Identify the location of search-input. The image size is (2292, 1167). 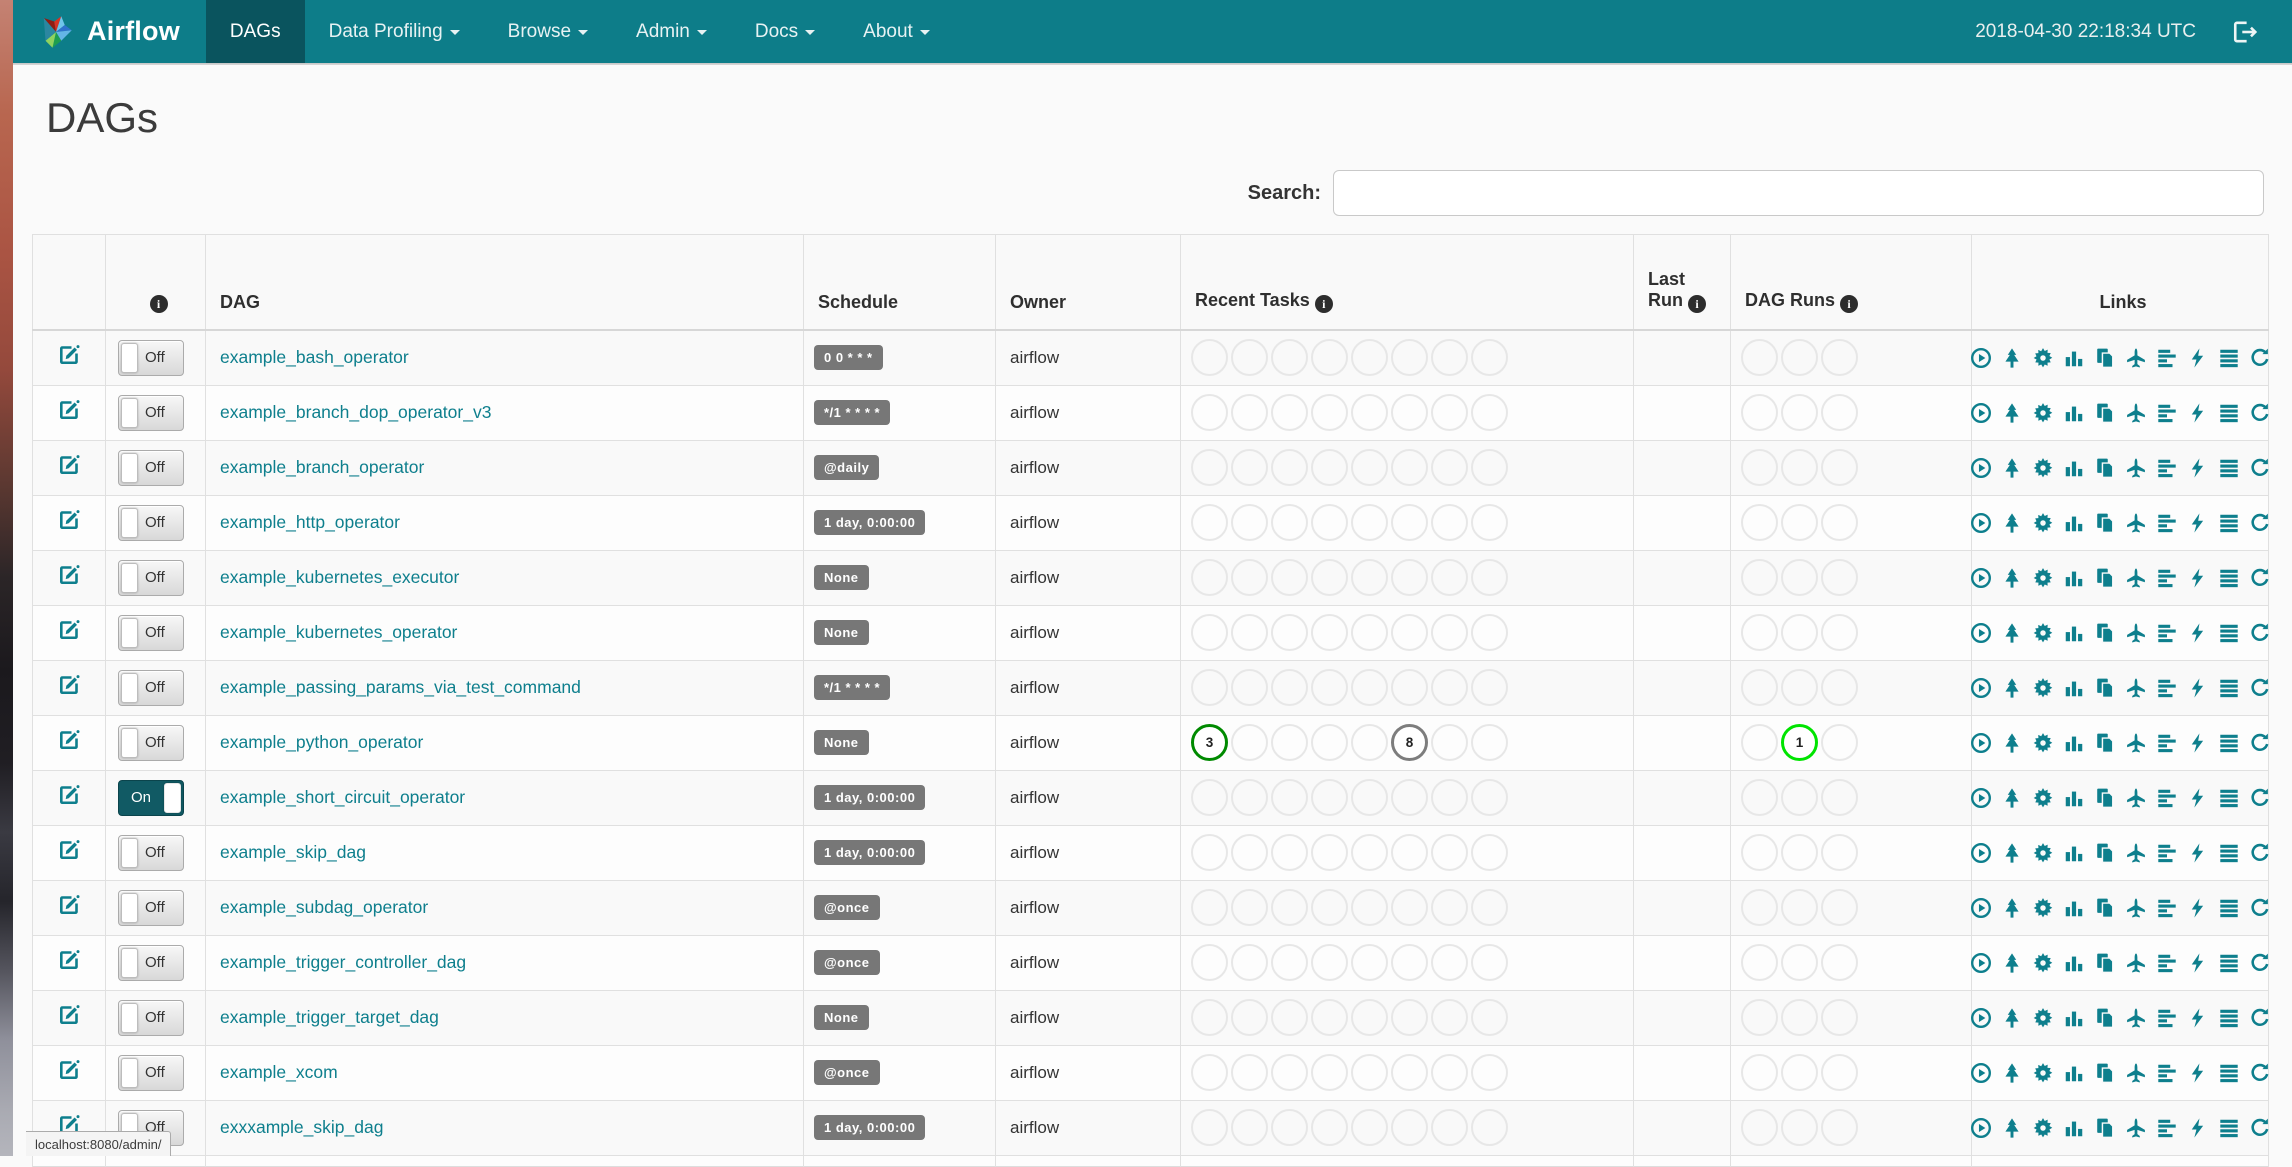
(1798, 193).